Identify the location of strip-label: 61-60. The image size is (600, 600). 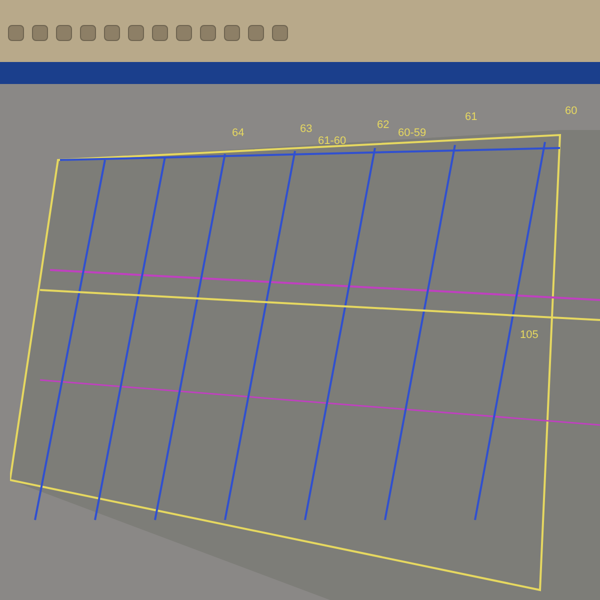
(332, 141).